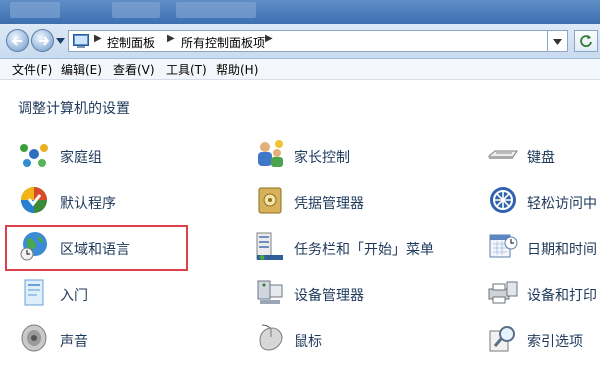 This screenshot has height=372, width=600. What do you see at coordinates (237, 69) in the screenshot?
I see `menu-help: 帮助(H)` at bounding box center [237, 69].